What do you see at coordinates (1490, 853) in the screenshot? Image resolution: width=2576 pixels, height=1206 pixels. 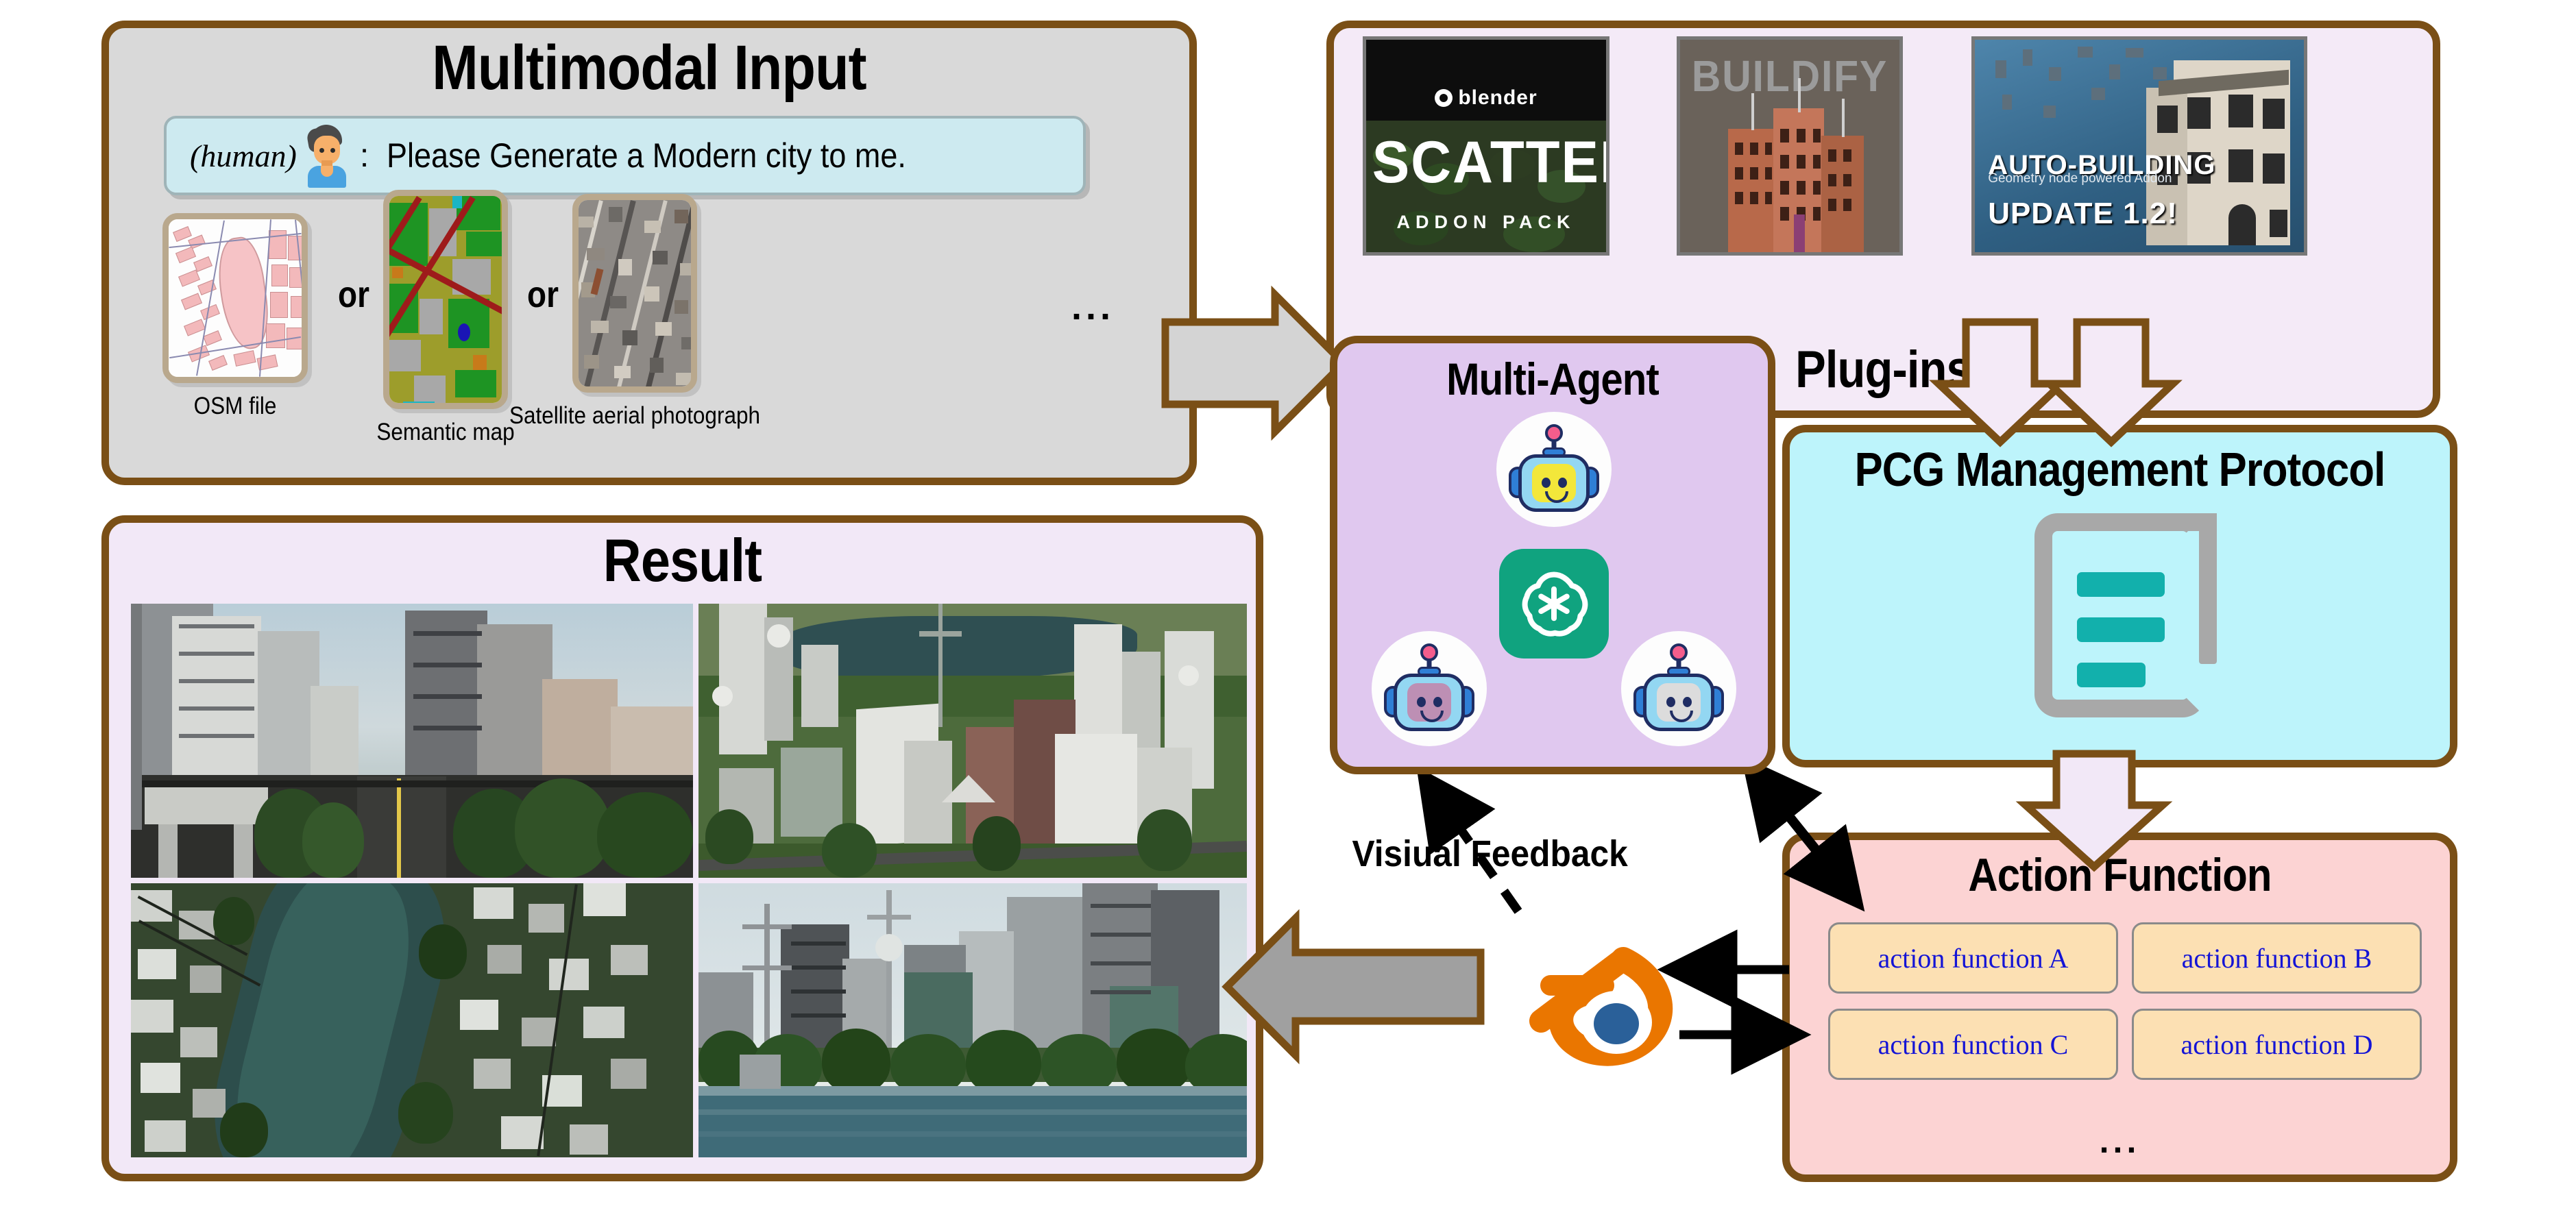 I see `visual-feedback-label: Visiual Feedback` at bounding box center [1490, 853].